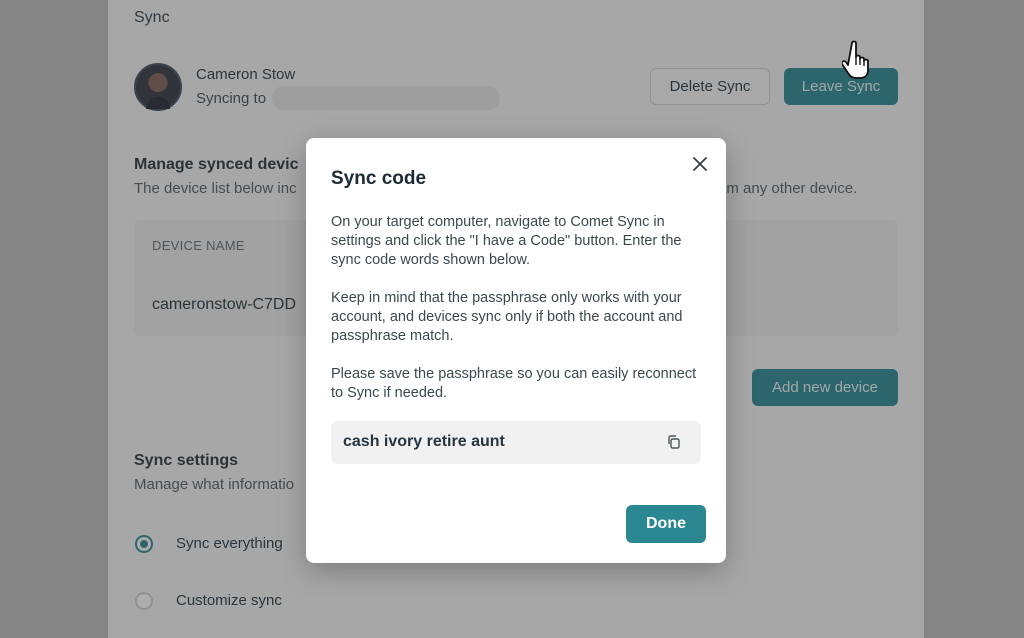 This screenshot has width=1024, height=638. What do you see at coordinates (855, 59) in the screenshot?
I see `hand-cursor-icon` at bounding box center [855, 59].